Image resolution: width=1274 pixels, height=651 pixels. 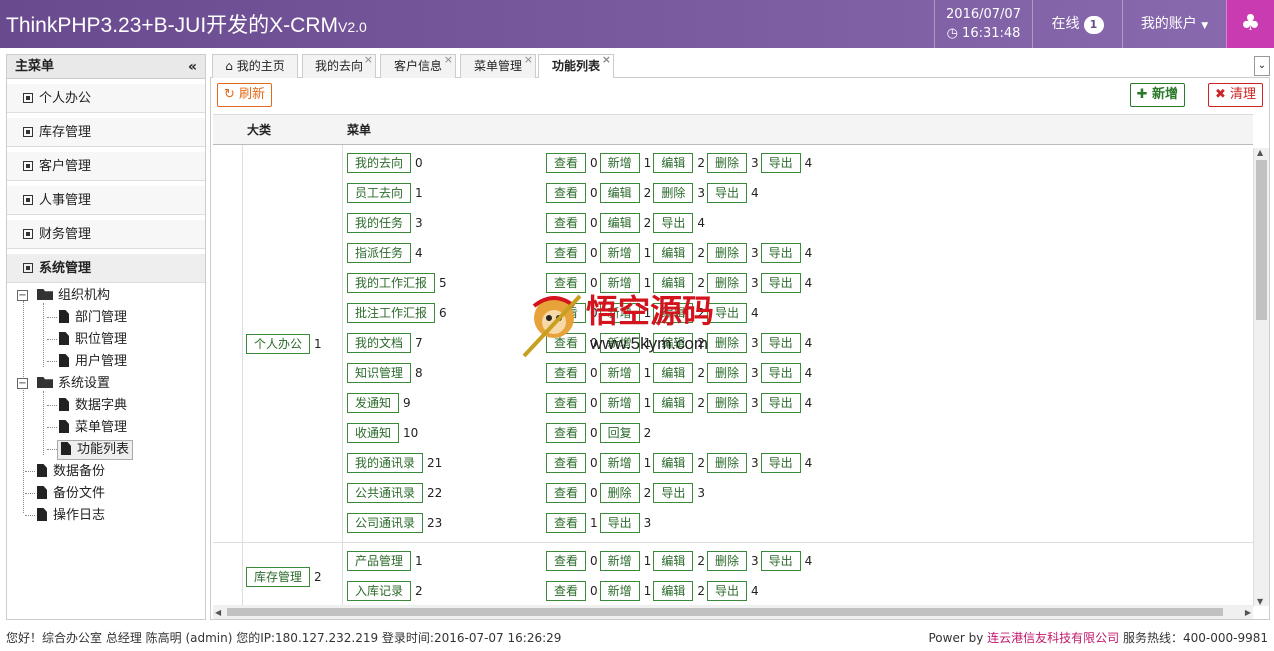 I want to click on add-button: ✚ 新增, so click(x=1157, y=95).